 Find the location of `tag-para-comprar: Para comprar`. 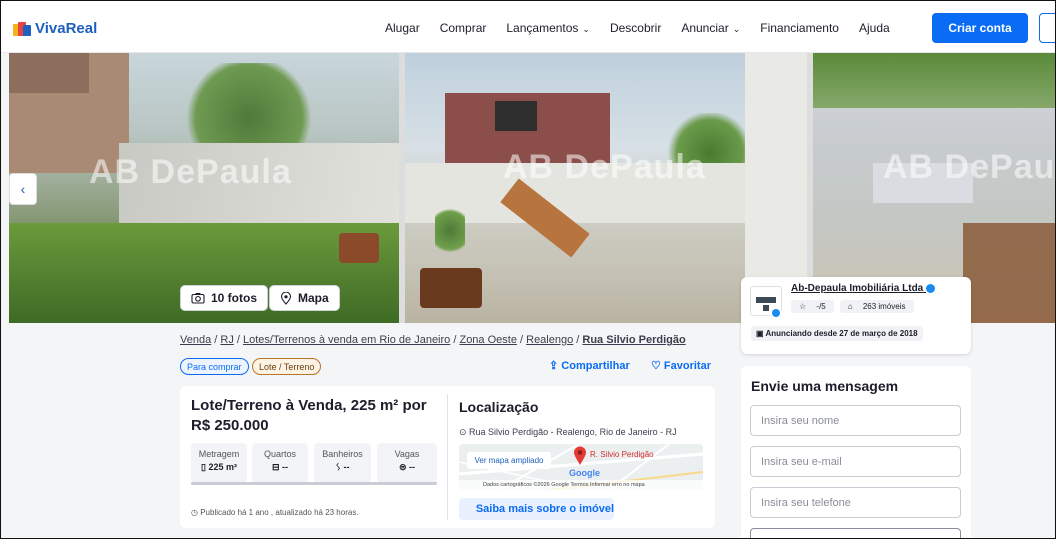

tag-para-comprar: Para comprar is located at coordinates (214, 366).